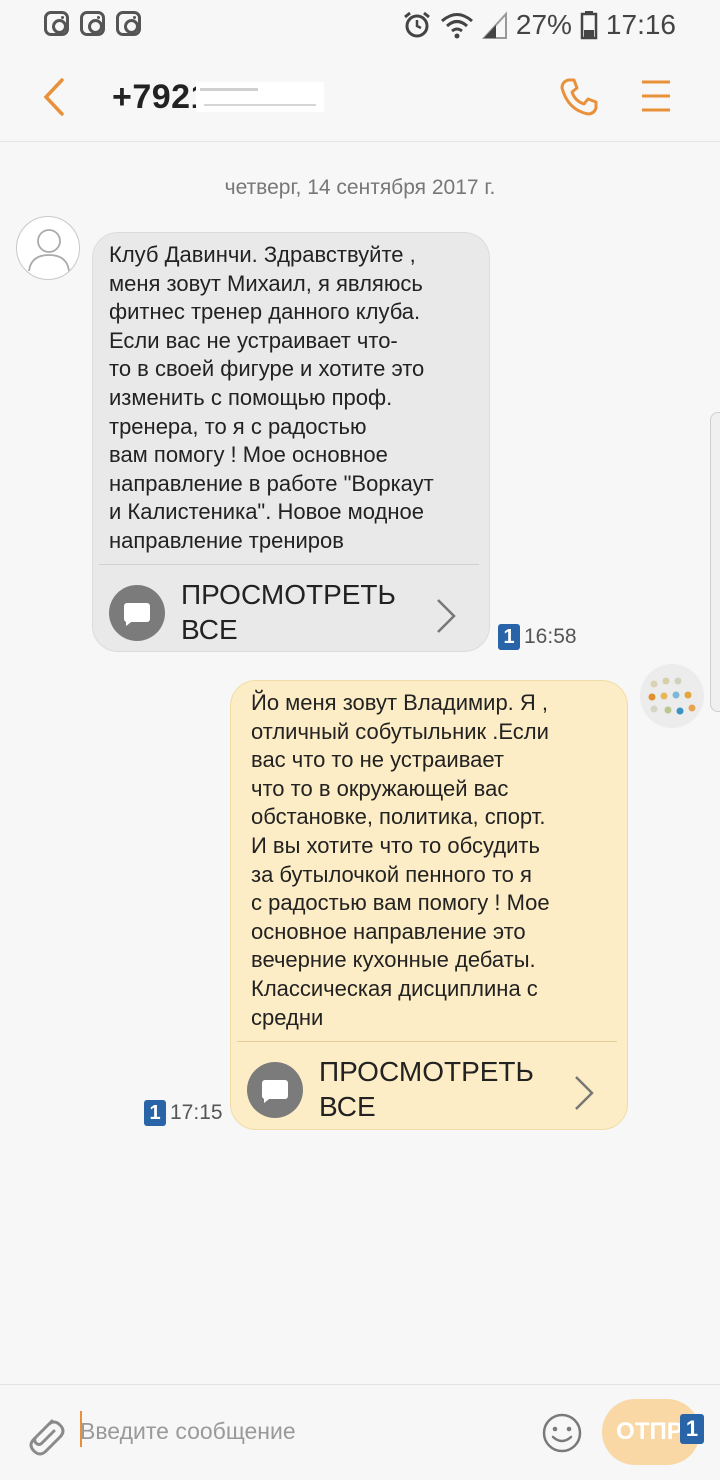 Image resolution: width=720 pixels, height=1480 pixels. Describe the element at coordinates (715, 562) in the screenshot. I see `scroll-handle` at that location.